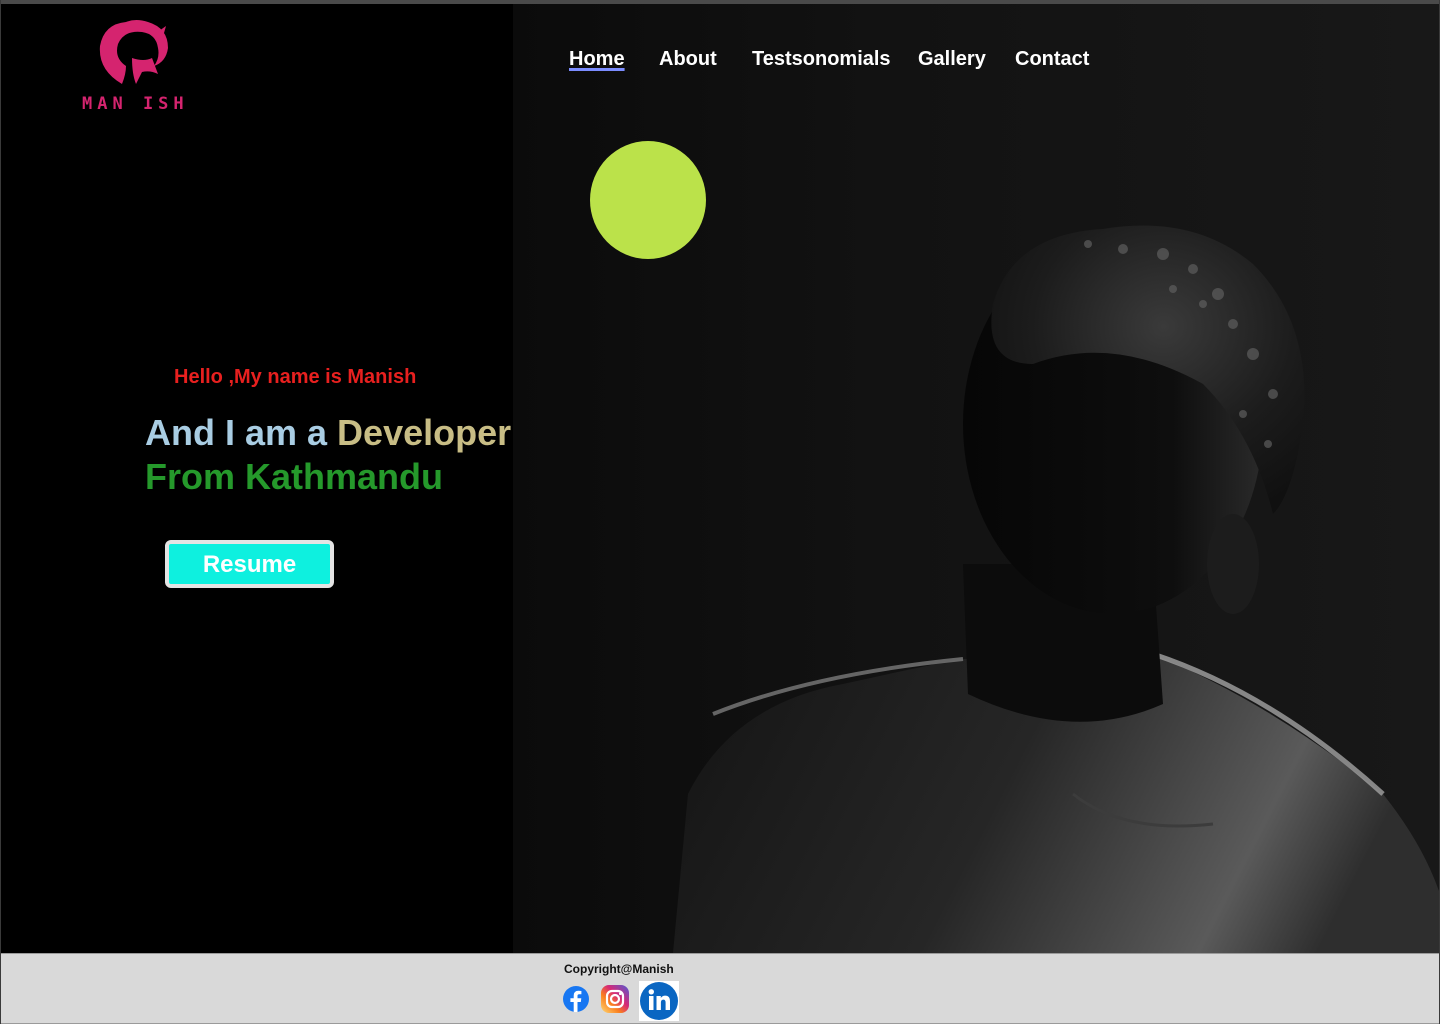 The width and height of the screenshot is (1440, 1024). What do you see at coordinates (133, 52) in the screenshot?
I see `logo-mark-icon` at bounding box center [133, 52].